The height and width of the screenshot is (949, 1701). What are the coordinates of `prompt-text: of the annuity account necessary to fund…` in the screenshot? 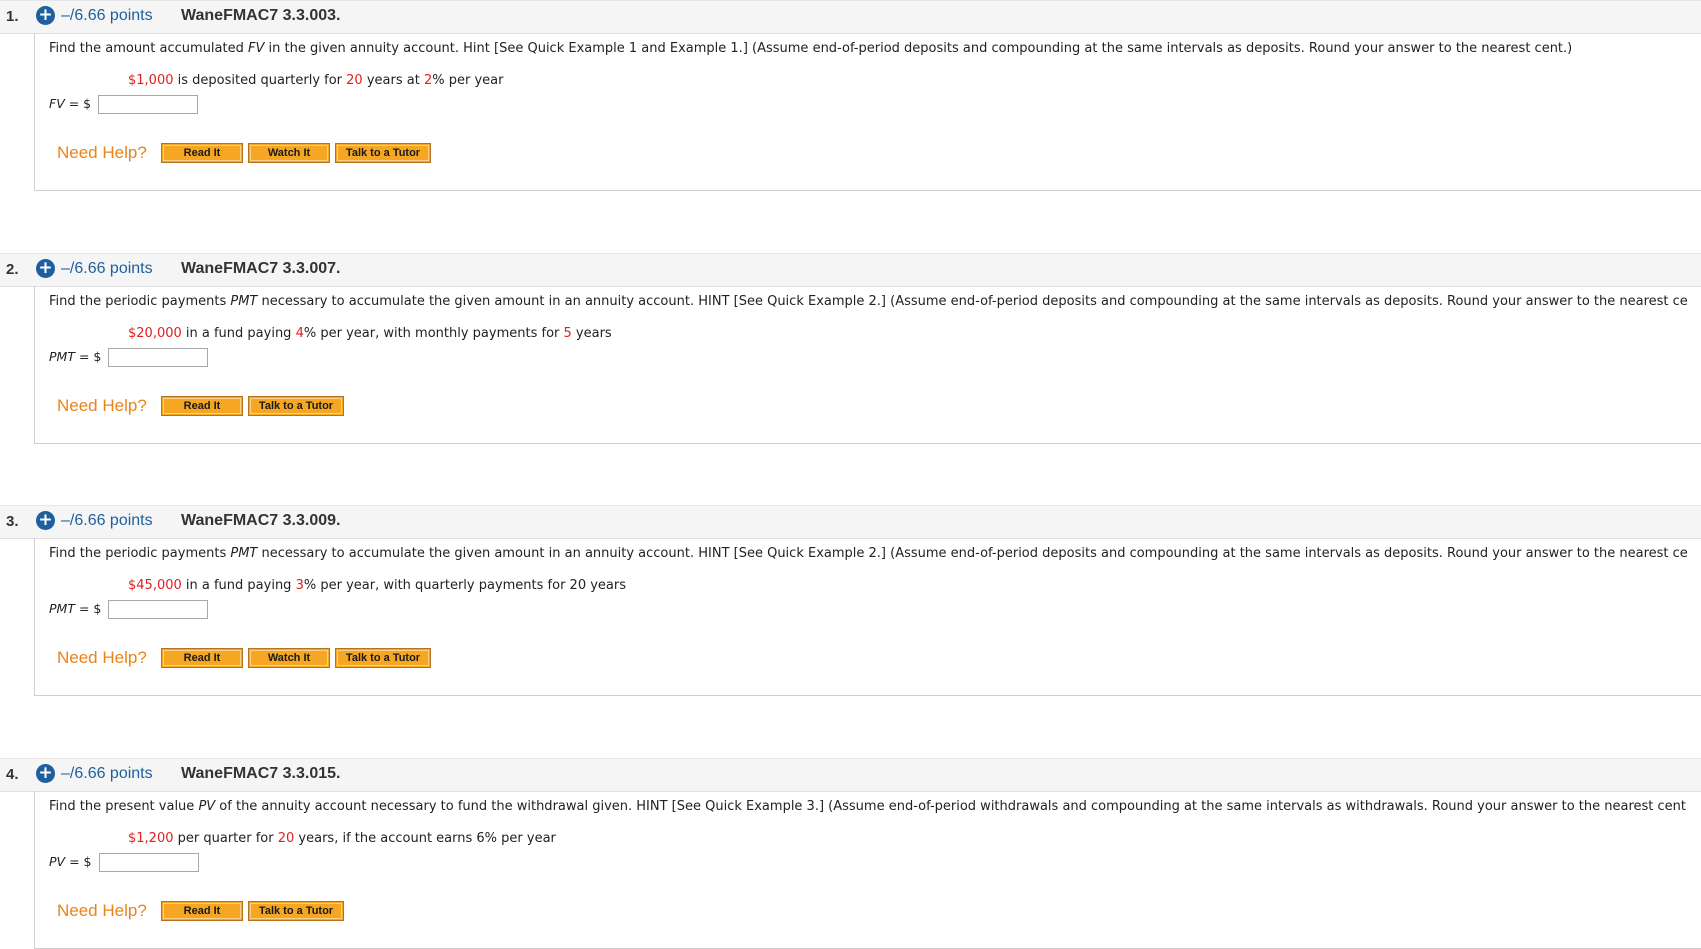 It's located at (951, 806).